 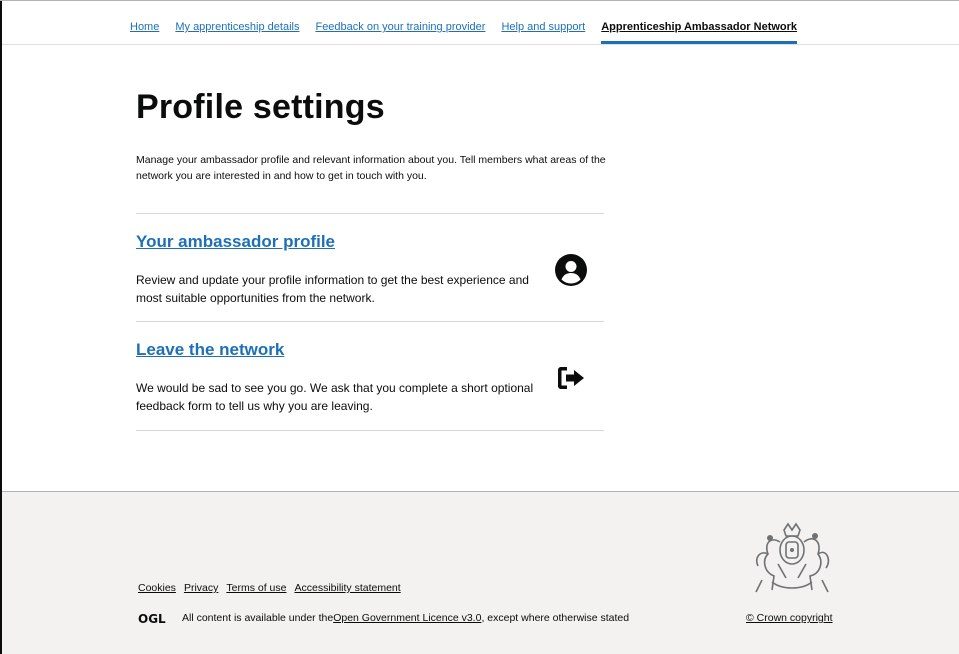 What do you see at coordinates (555, 618) in the screenshot?
I see `licence-suffix: , except where otherwise stated` at bounding box center [555, 618].